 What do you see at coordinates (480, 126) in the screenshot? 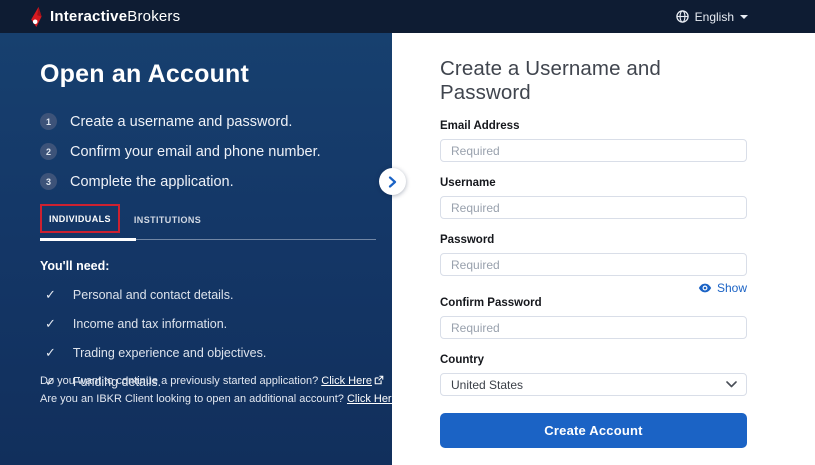
I see `email-label: Email Address` at bounding box center [480, 126].